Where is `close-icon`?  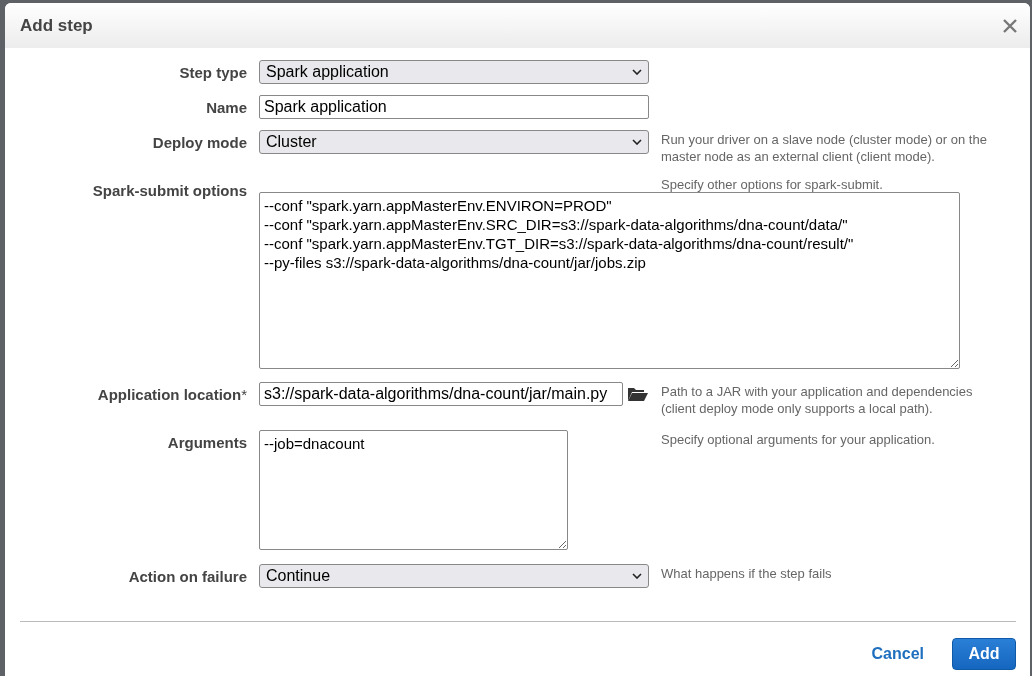 close-icon is located at coordinates (1010, 25).